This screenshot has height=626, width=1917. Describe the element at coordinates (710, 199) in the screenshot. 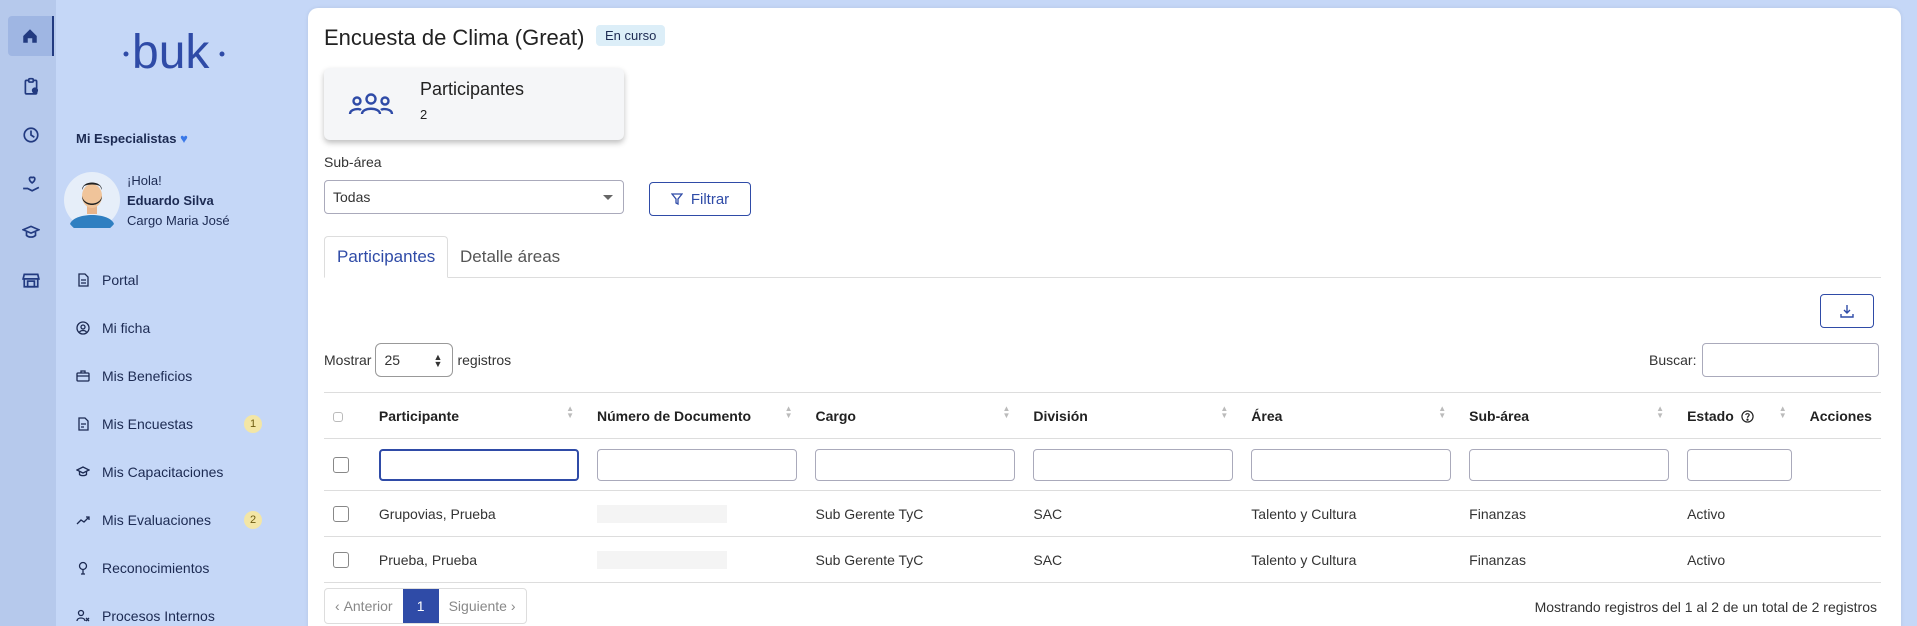

I see `filter-button-label: Filtrar` at that location.